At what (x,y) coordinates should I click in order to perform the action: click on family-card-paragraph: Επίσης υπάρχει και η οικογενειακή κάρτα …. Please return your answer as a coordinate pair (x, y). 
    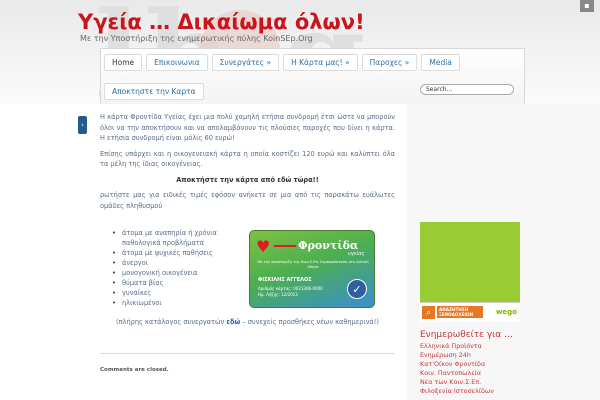
    Looking at the image, I should click on (247, 159).